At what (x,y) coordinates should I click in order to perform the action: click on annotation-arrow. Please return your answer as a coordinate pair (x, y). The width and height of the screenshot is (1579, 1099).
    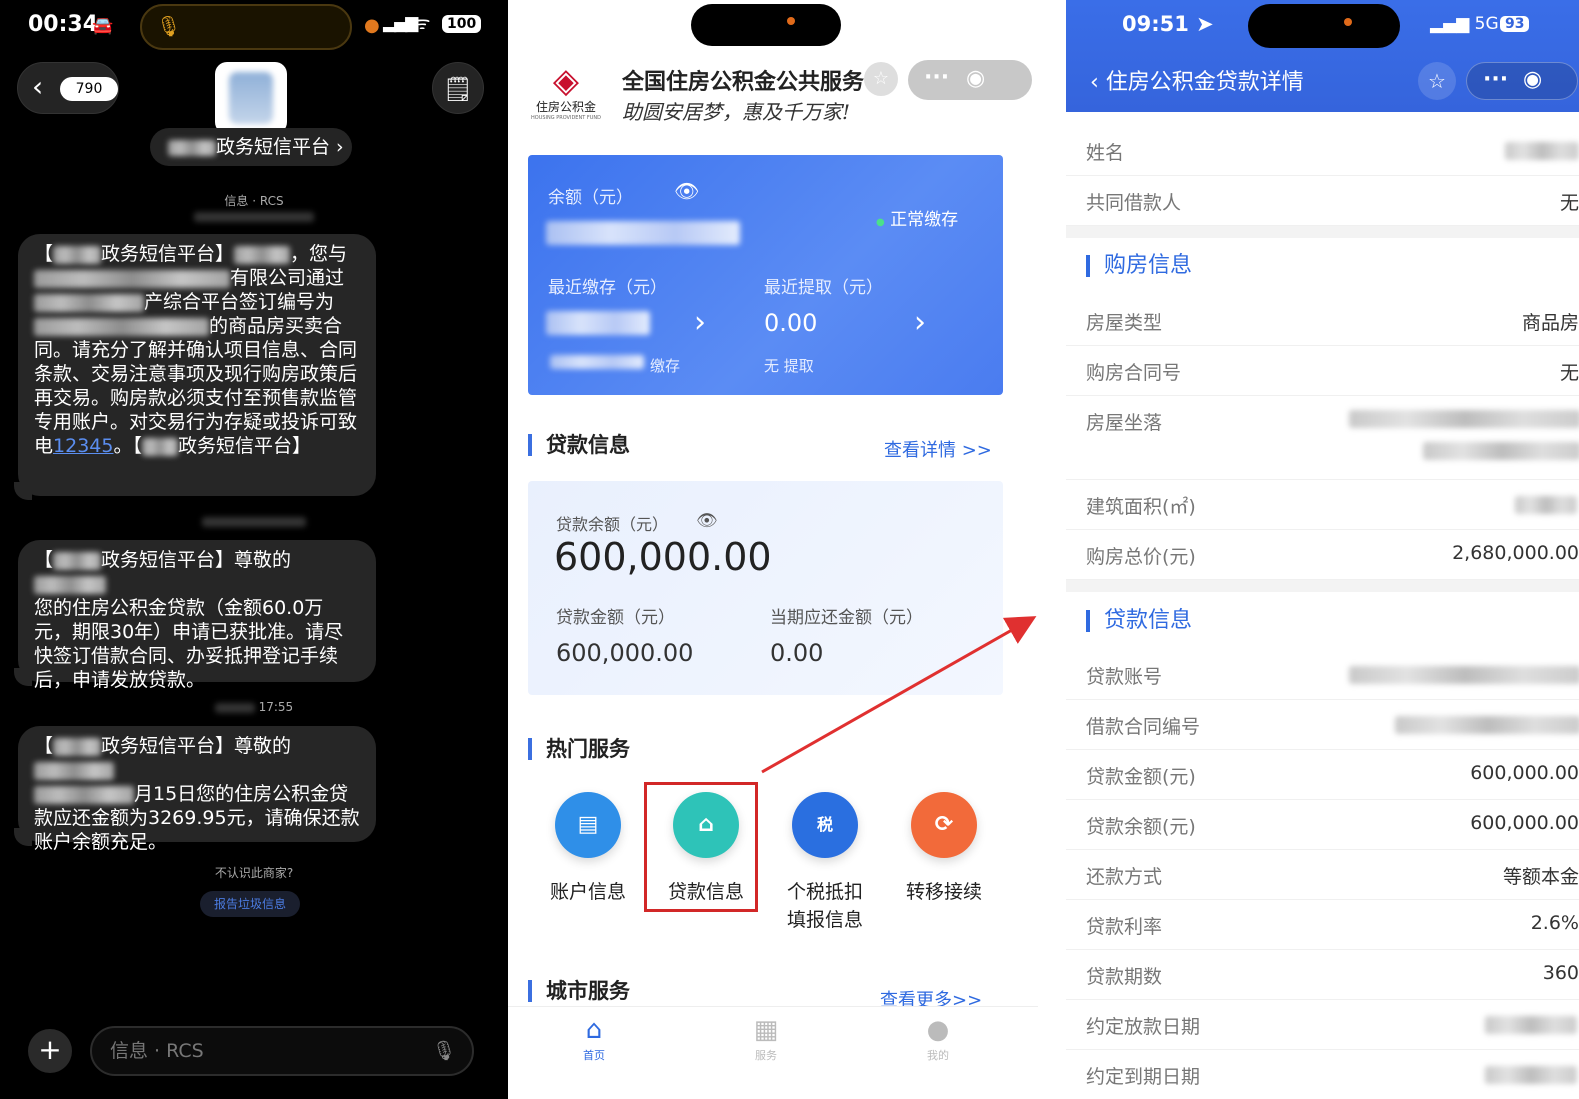
    Looking at the image, I should click on (899, 695).